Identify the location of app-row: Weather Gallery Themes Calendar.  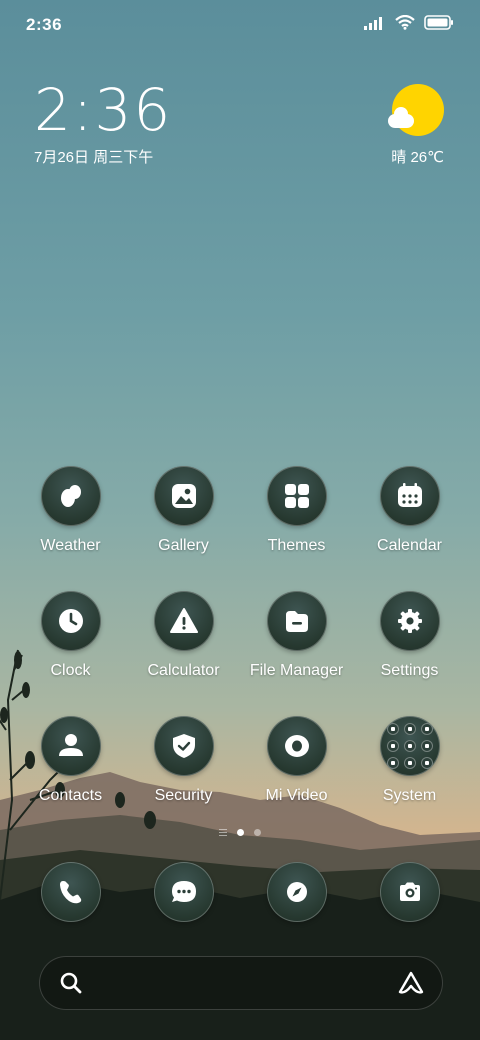
(240, 528).